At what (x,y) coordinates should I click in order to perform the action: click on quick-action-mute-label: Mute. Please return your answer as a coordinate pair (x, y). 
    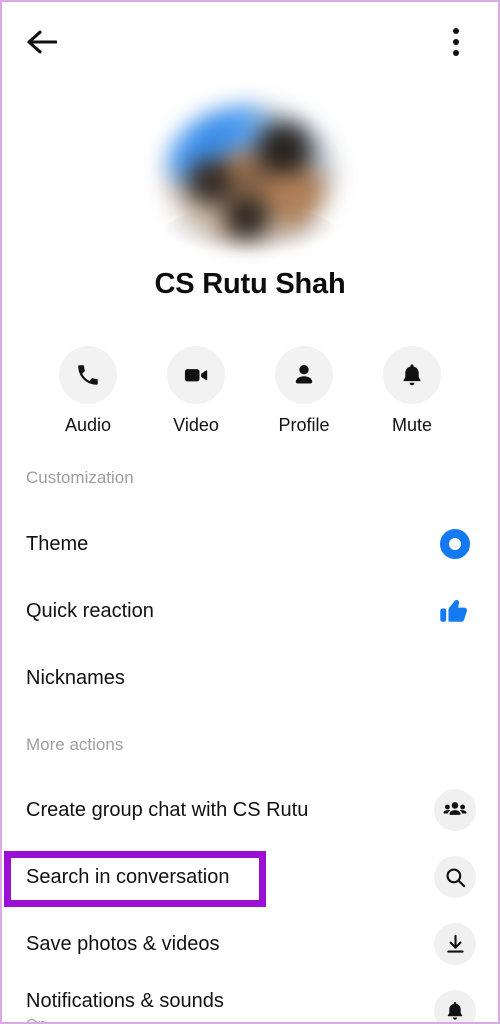
    Looking at the image, I should click on (412, 425).